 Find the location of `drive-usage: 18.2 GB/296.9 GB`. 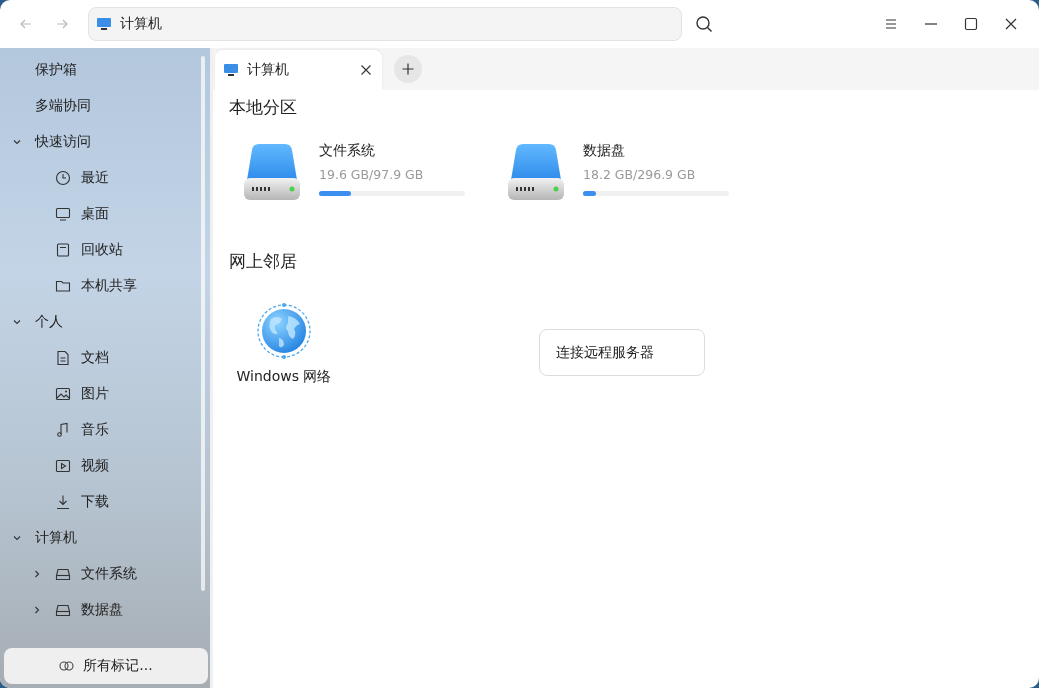

drive-usage: 18.2 GB/296.9 GB is located at coordinates (640, 175).